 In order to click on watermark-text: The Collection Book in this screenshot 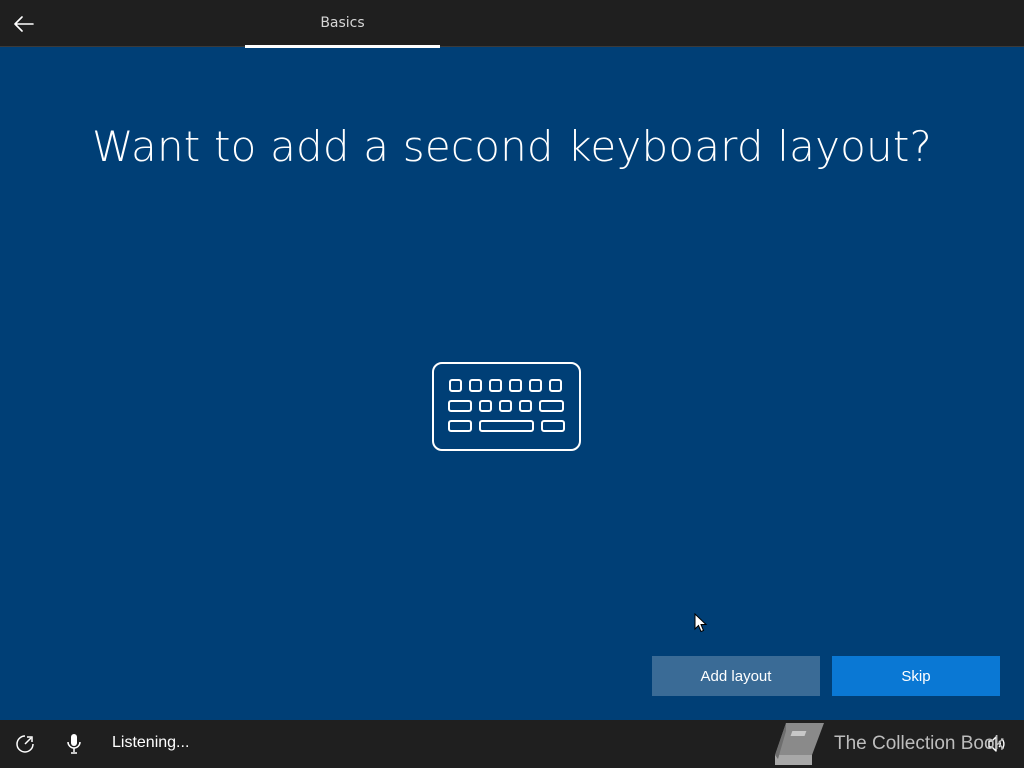, I will do `click(919, 743)`.